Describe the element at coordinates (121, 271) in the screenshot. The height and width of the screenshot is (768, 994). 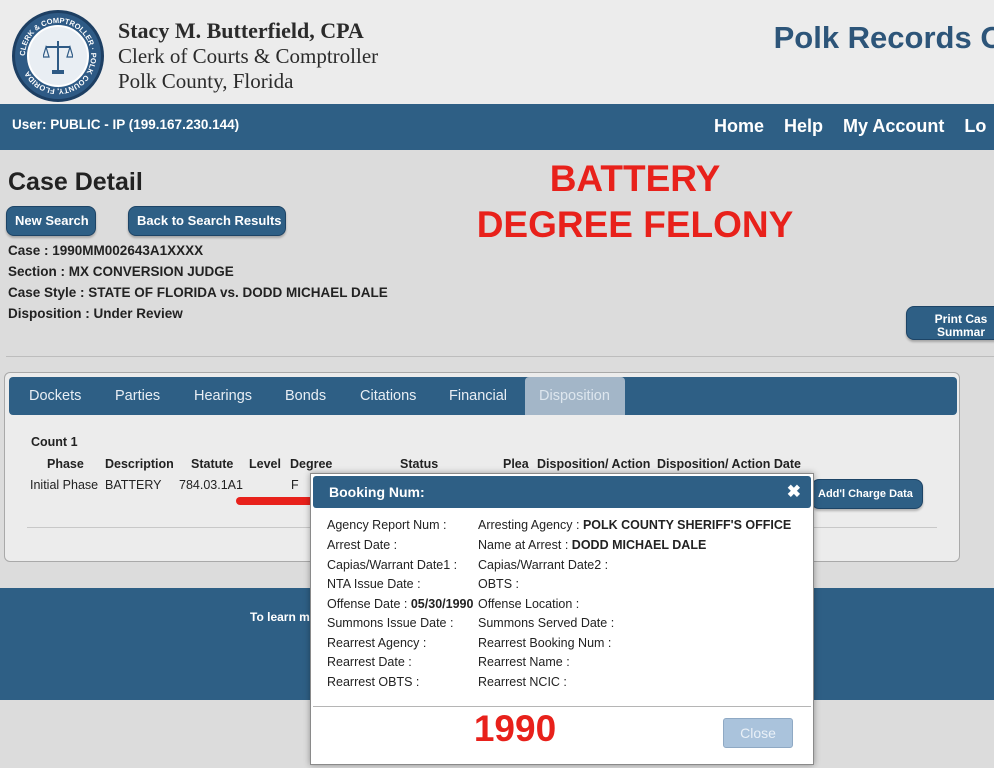
I see `case-section: Section : MX CONVERSION JUDGE` at that location.